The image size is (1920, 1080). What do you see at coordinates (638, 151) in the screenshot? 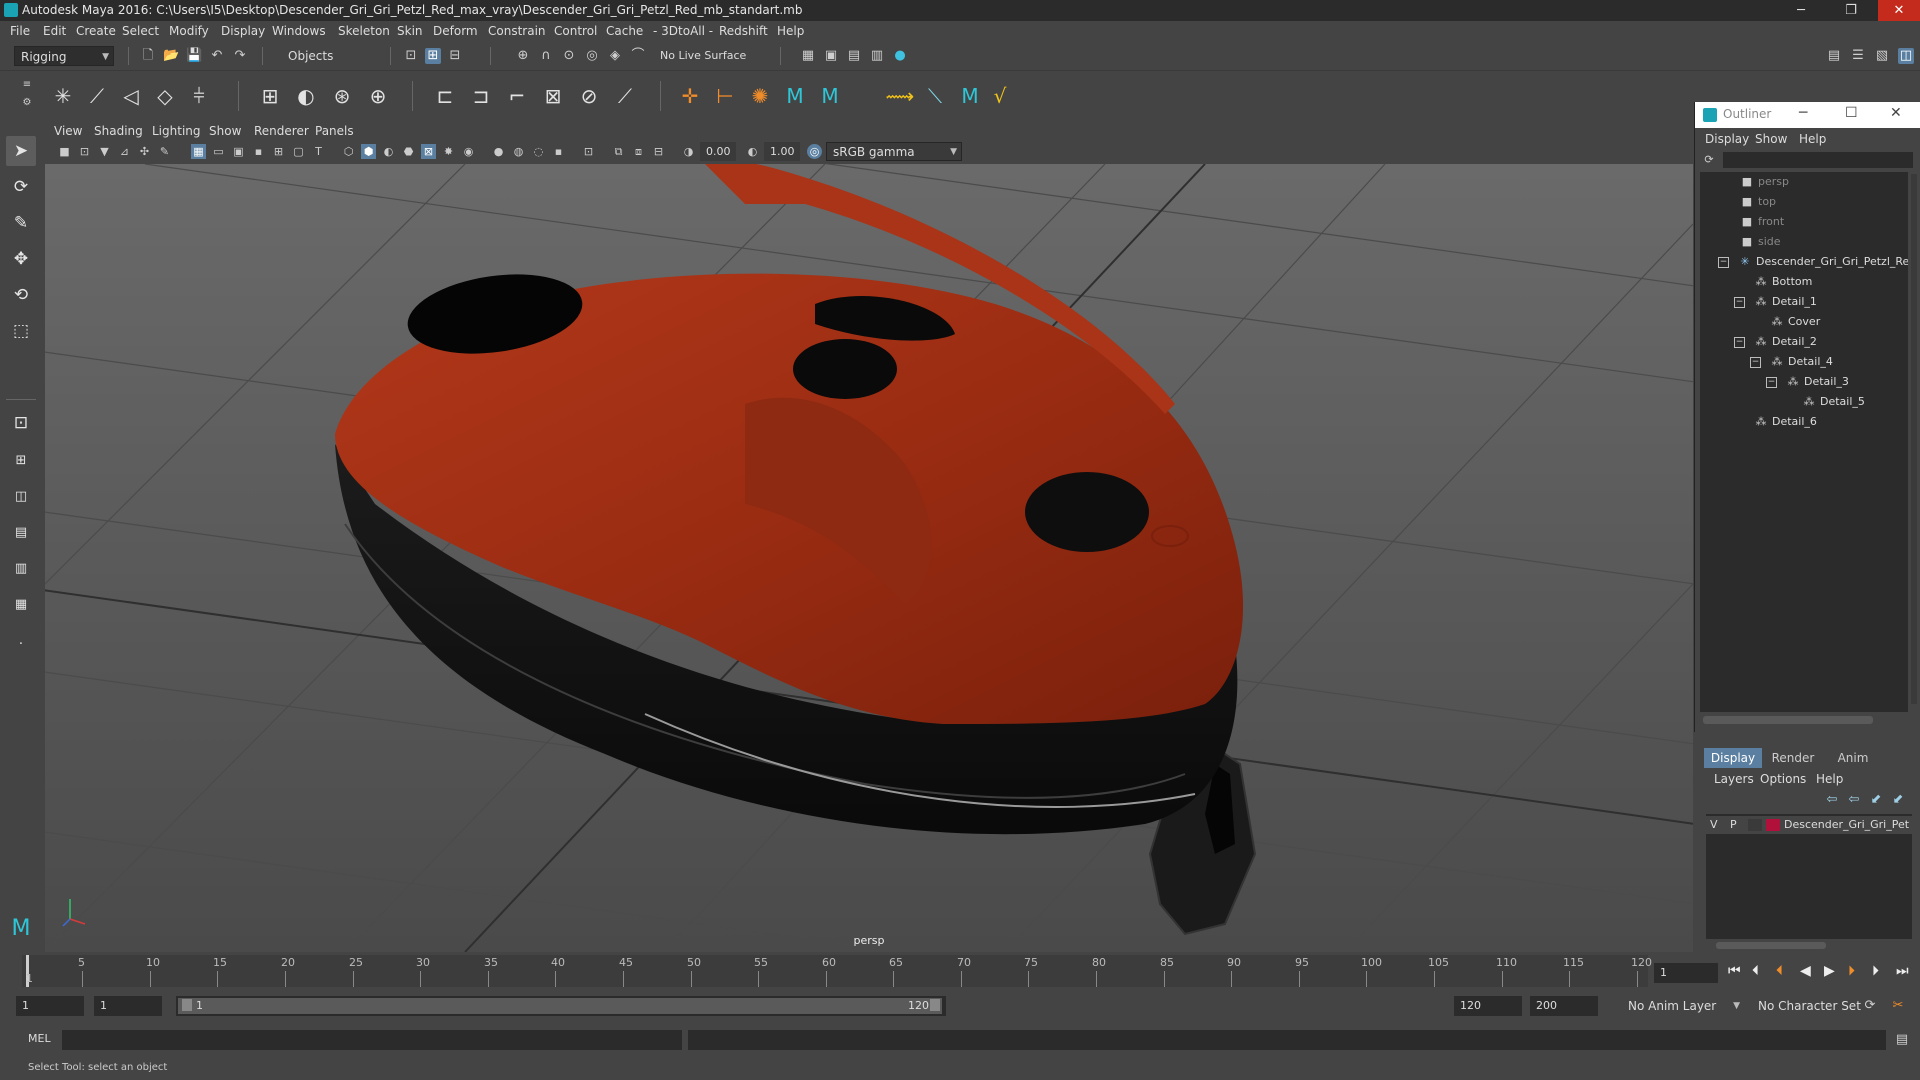
I see `xray-joints-icon: ⧈` at bounding box center [638, 151].